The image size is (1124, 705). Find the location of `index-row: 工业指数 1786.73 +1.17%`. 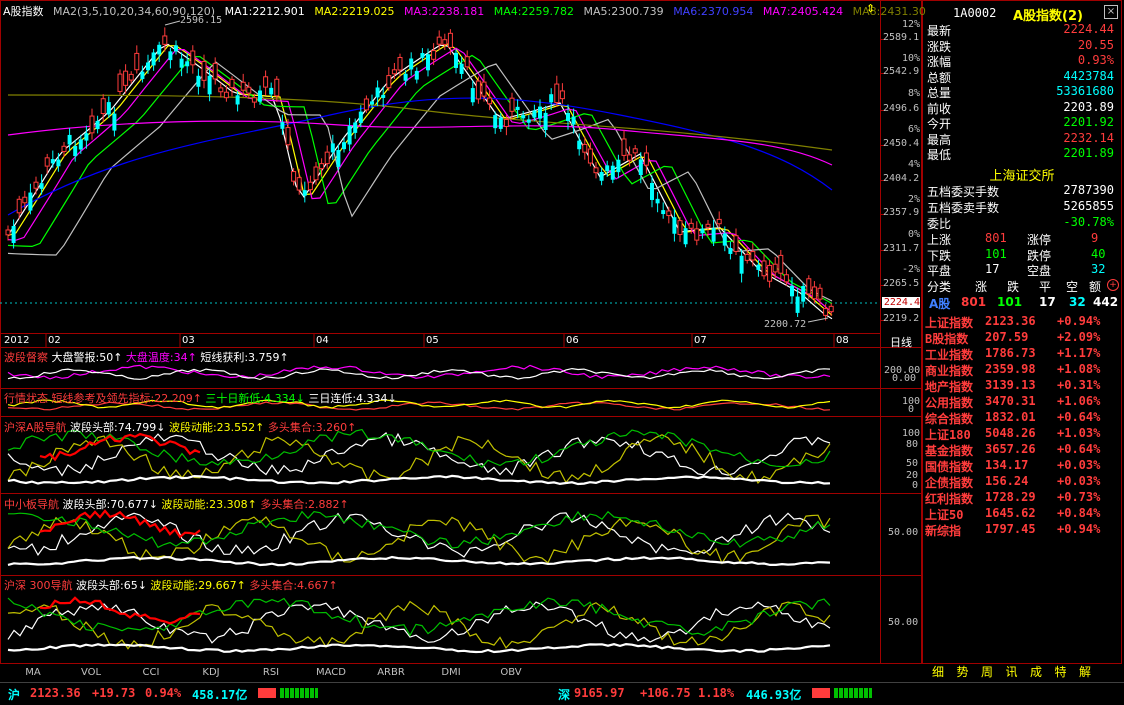

index-row: 工业指数 1786.73 +1.17% is located at coordinates (1020, 354).